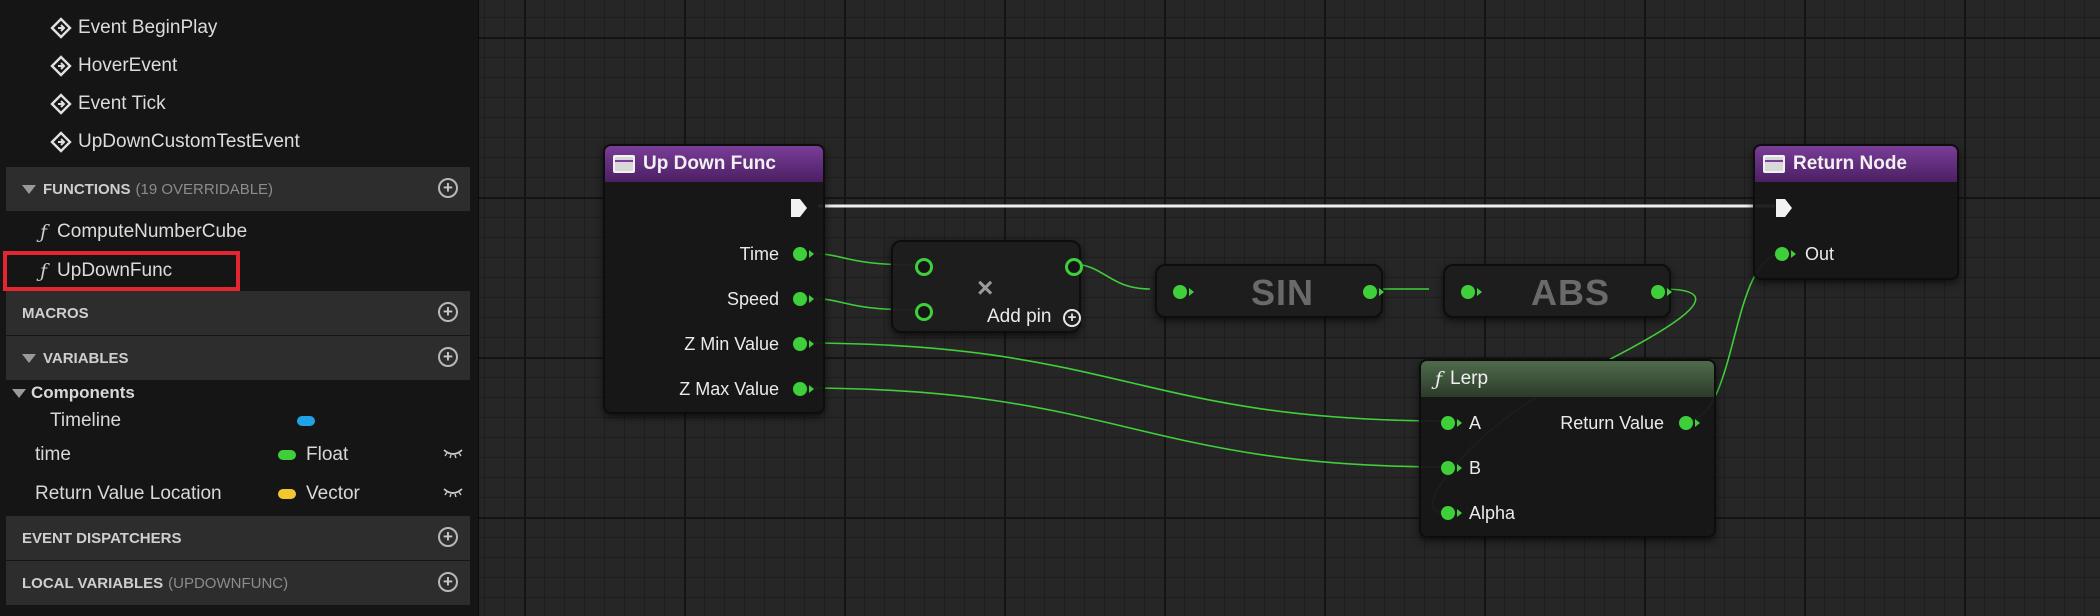  What do you see at coordinates (1074, 267) in the screenshot?
I see `pin-multiply-output` at bounding box center [1074, 267].